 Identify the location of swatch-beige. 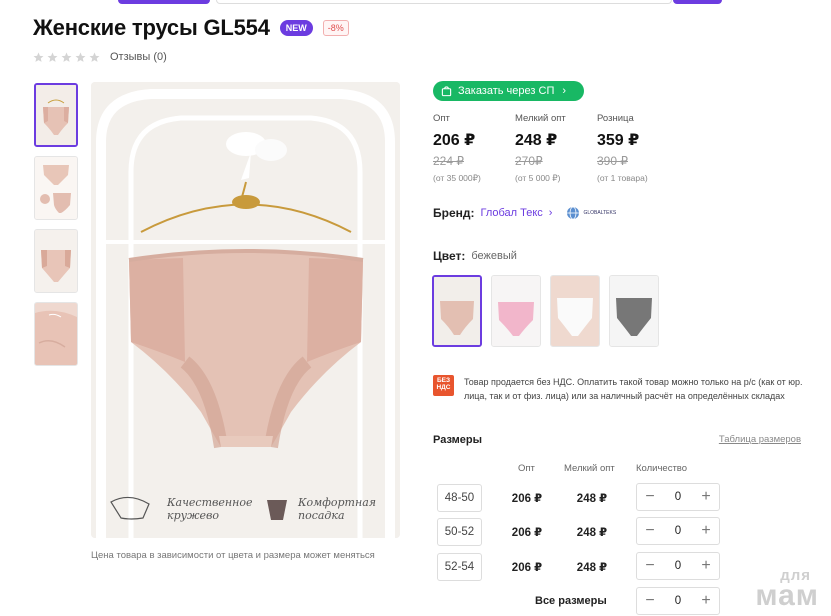
(457, 311).